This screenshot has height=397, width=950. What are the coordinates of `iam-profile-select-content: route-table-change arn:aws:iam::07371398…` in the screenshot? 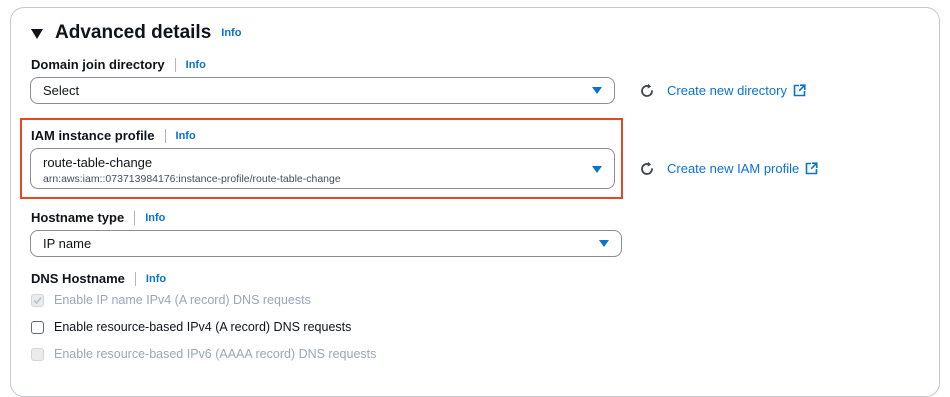 It's located at (317, 170).